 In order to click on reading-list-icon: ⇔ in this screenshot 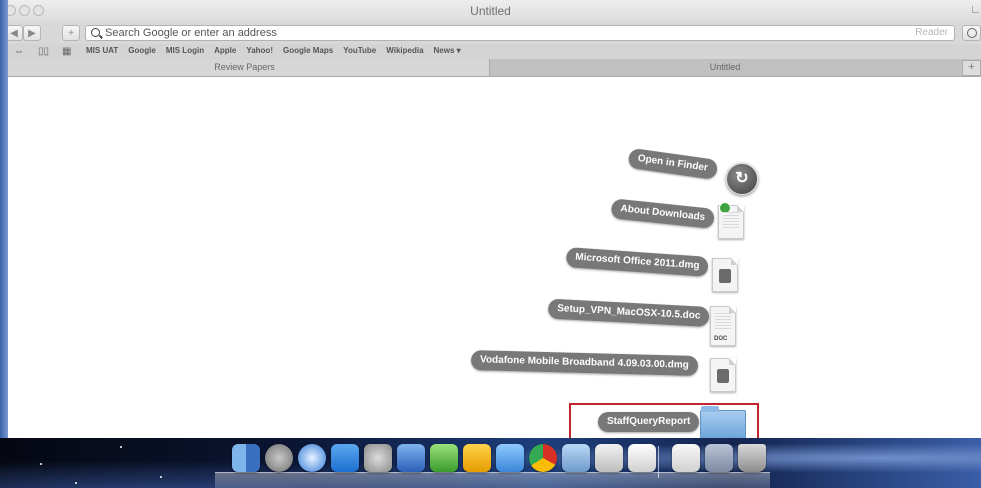, I will do `click(19, 52)`.